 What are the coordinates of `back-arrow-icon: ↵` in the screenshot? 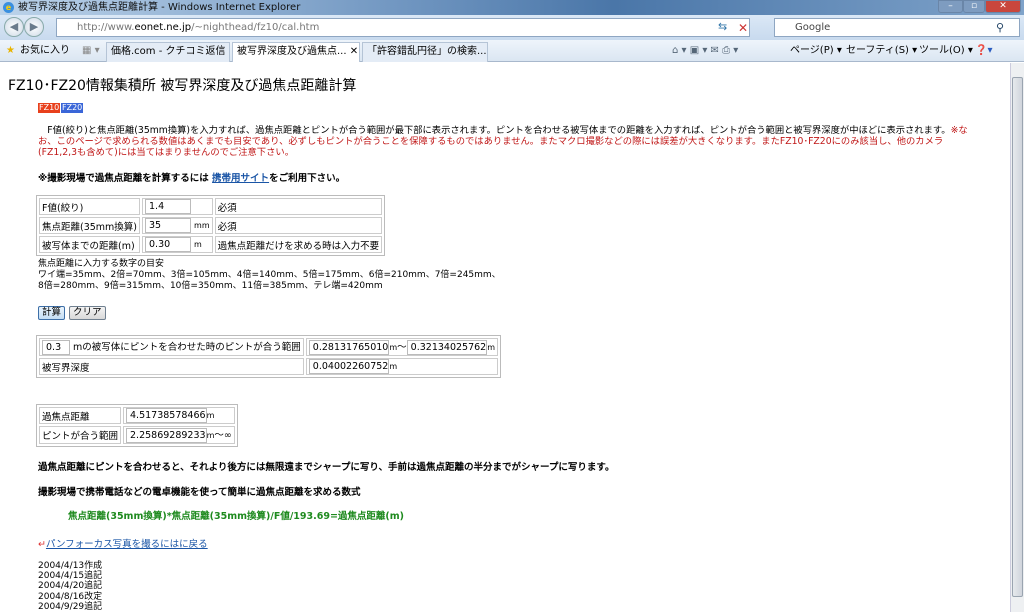 It's located at (42, 544).